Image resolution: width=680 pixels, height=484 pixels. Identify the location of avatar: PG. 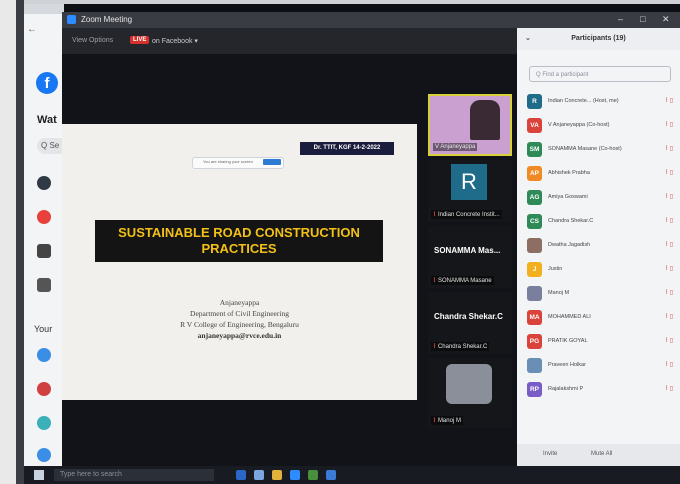
(534, 341).